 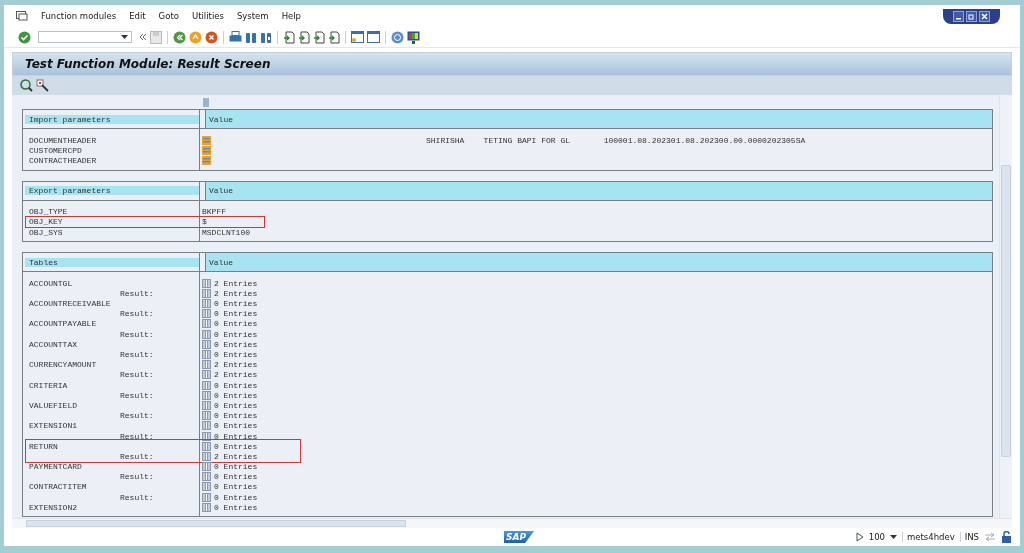 What do you see at coordinates (143, 37) in the screenshot?
I see `double-chevron-icon` at bounding box center [143, 37].